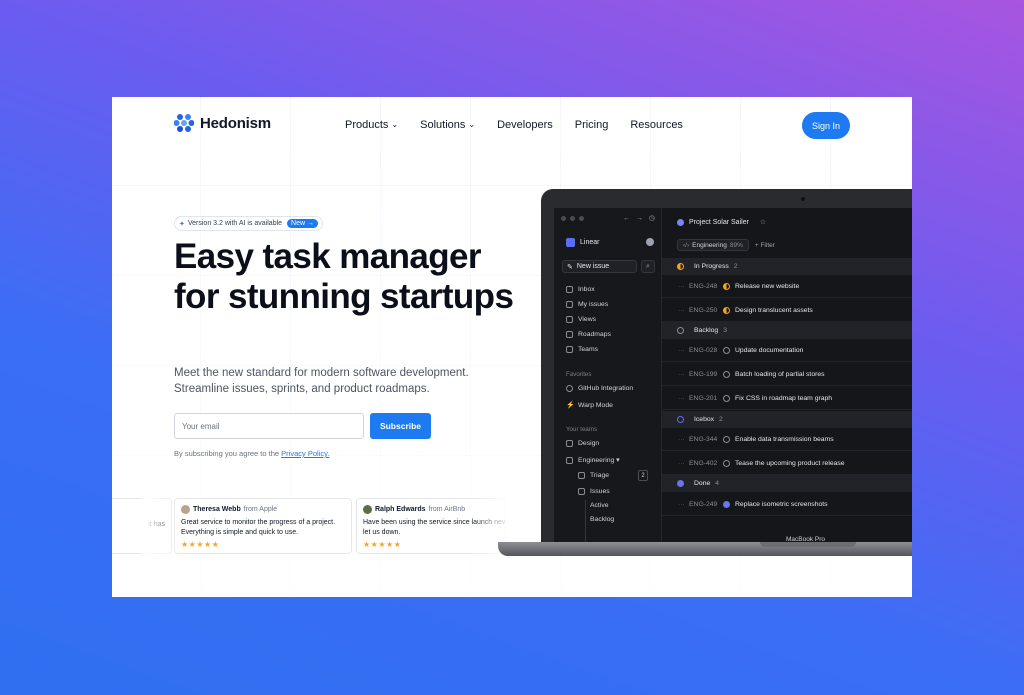 Image resolution: width=1024 pixels, height=695 pixels. Describe the element at coordinates (582, 429) in the screenshot. I see `teams-heading: Your teams` at that location.